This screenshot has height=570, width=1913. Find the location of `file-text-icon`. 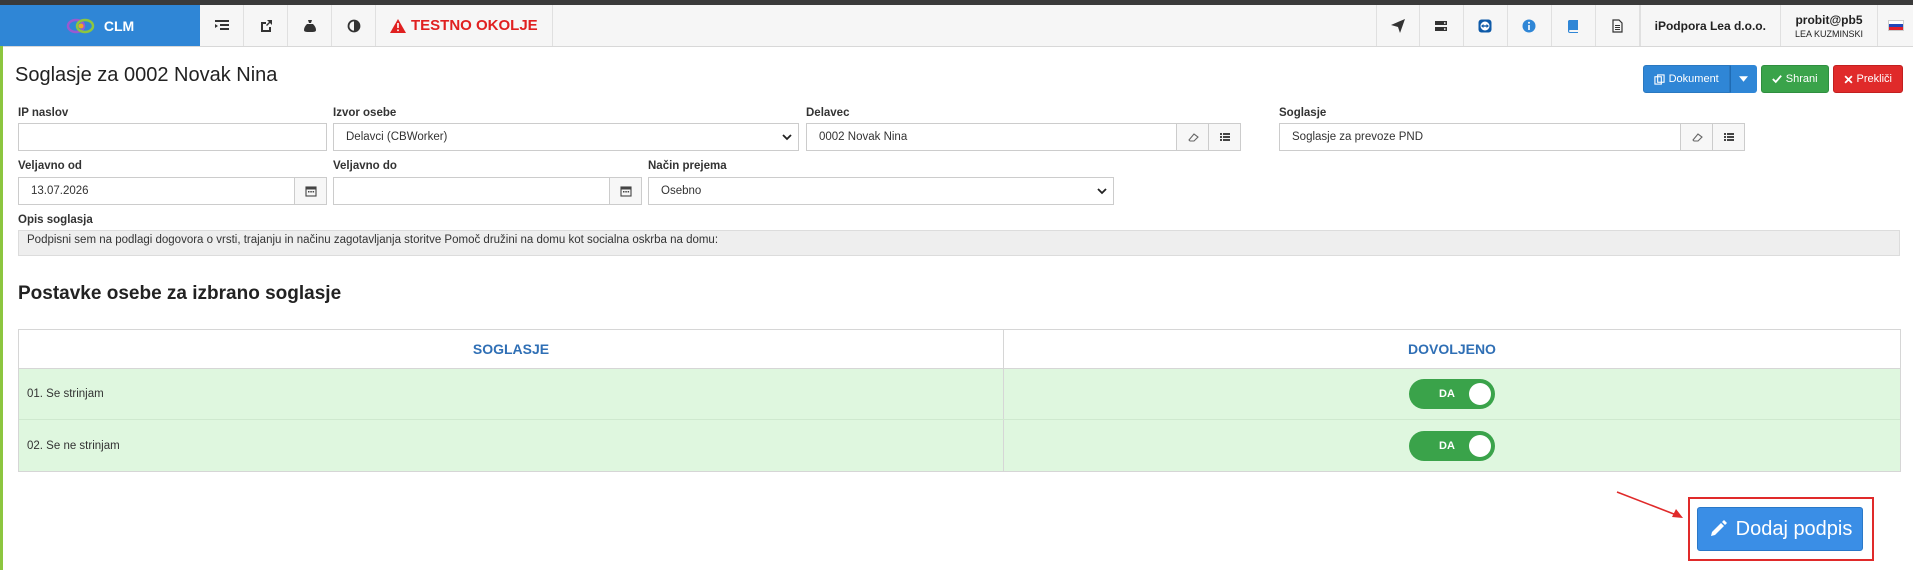

file-text-icon is located at coordinates (1617, 25).